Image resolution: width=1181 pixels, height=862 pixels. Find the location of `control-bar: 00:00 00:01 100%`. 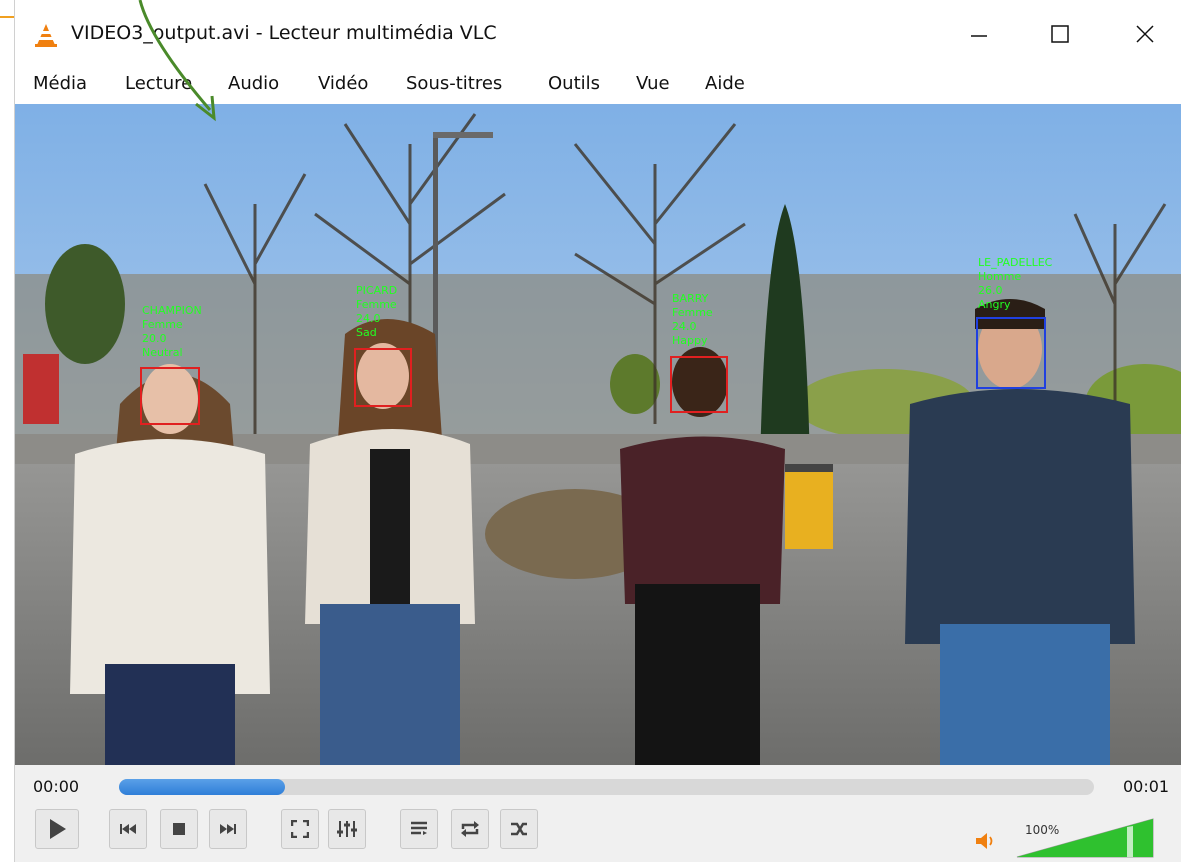

control-bar: 00:00 00:01 100% is located at coordinates (598, 813).